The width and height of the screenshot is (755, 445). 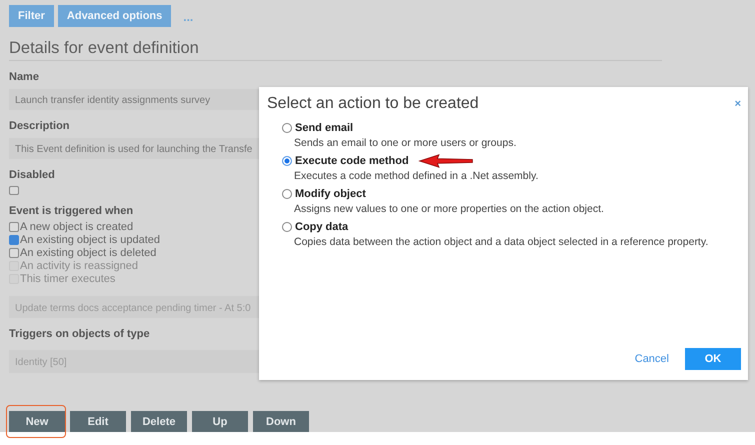 I want to click on option-description: Sends an email to one or more users or groups., so click(x=405, y=143).